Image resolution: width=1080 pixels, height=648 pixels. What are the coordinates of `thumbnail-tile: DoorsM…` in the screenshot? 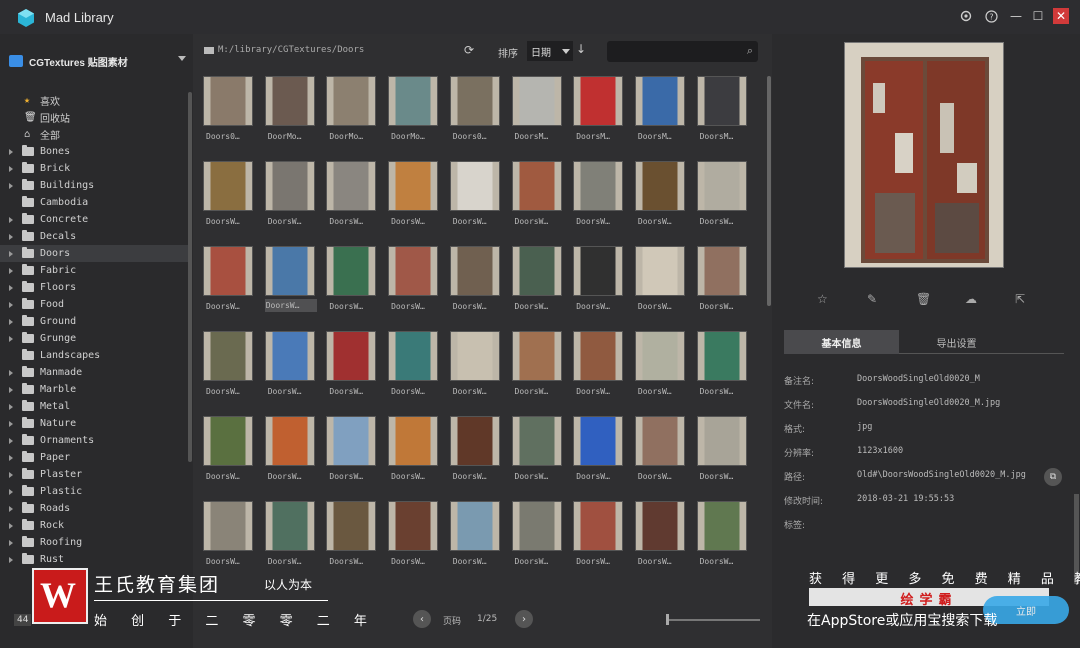 It's located at (599, 108).